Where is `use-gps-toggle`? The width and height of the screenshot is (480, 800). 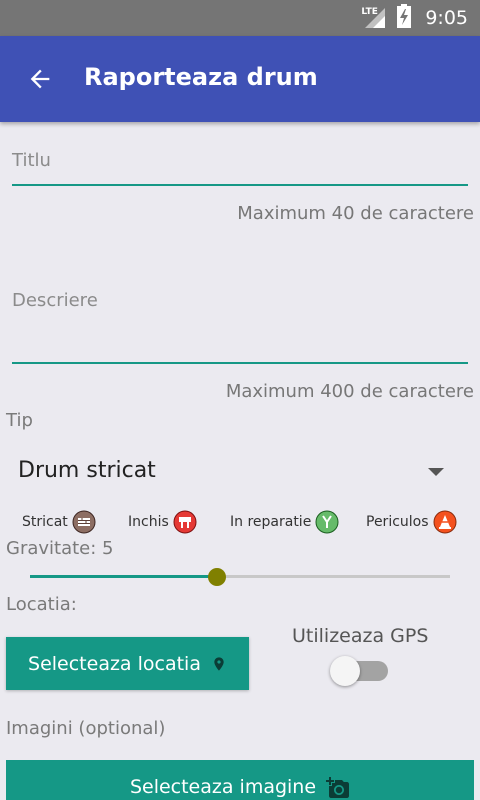
use-gps-toggle is located at coordinates (360, 671).